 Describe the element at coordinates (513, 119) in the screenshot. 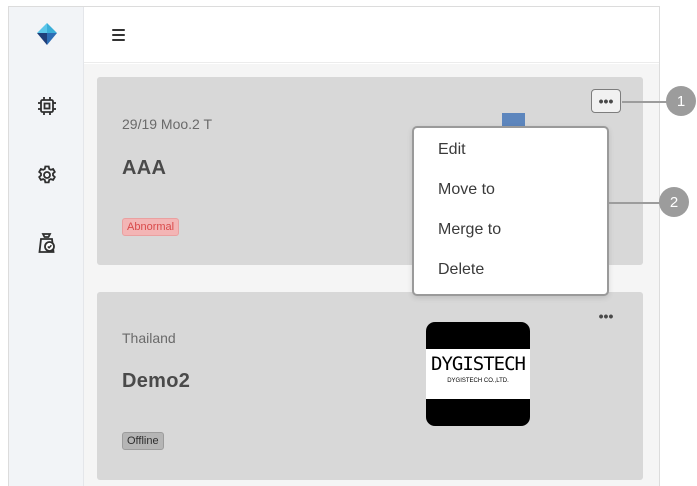

I see `device-thumbnail` at that location.